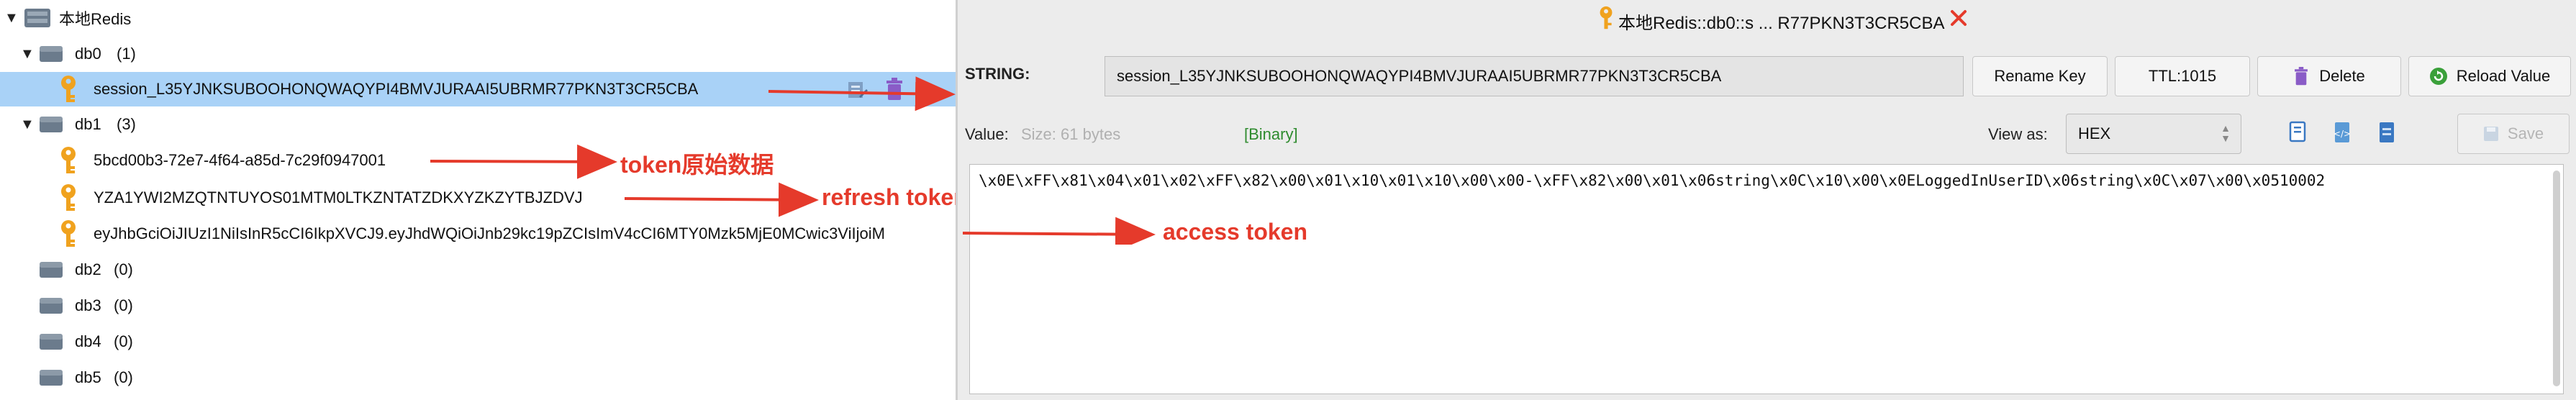 The image size is (2576, 400). What do you see at coordinates (240, 160) in the screenshot?
I see `tree-key-label: 5bcd00b3-72e7-4f64-a85d-7c29f0947001` at bounding box center [240, 160].